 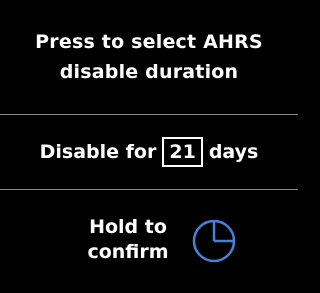 I want to click on timer-icon, so click(x=214, y=241).